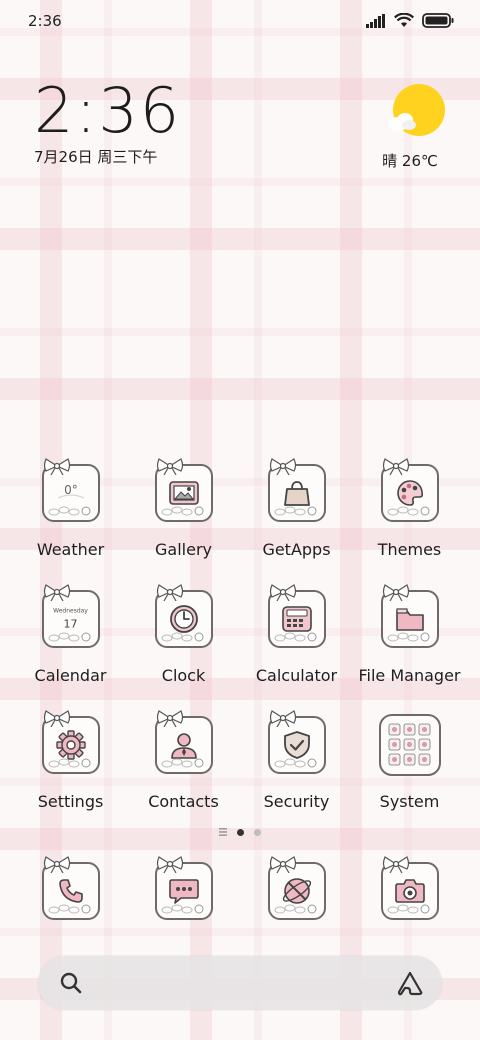 The height and width of the screenshot is (1040, 480). I want to click on gear-icon, so click(70, 742).